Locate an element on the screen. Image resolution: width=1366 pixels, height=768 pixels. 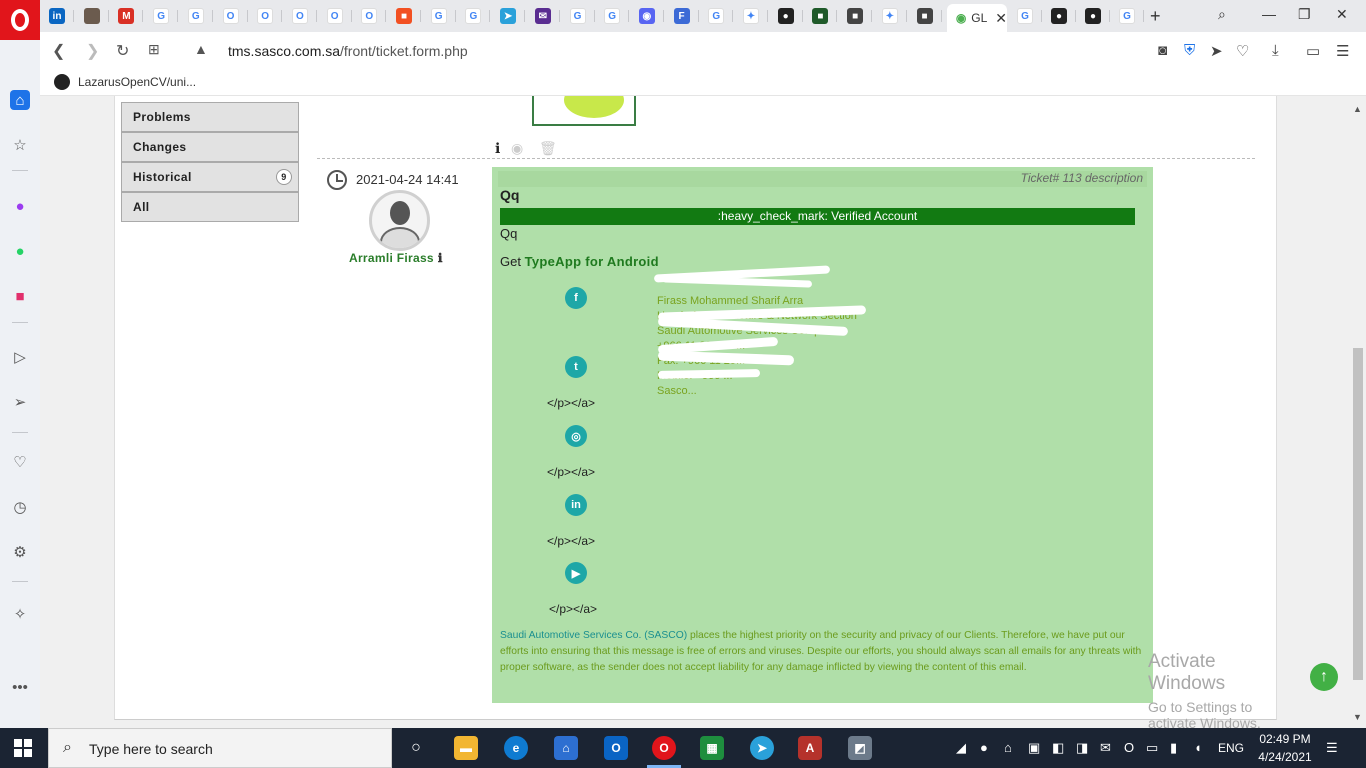
instagram-icon: ■ is located at coordinates (20, 296).